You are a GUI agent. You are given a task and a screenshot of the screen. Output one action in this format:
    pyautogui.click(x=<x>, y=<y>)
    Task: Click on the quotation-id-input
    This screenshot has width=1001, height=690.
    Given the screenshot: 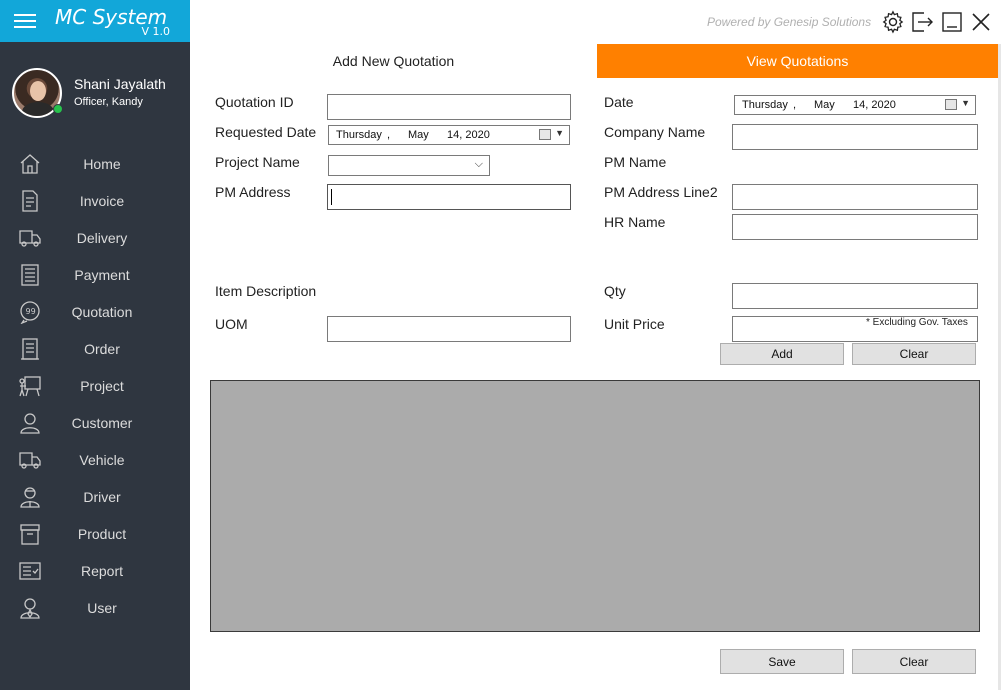 What is the action you would take?
    pyautogui.click(x=449, y=107)
    